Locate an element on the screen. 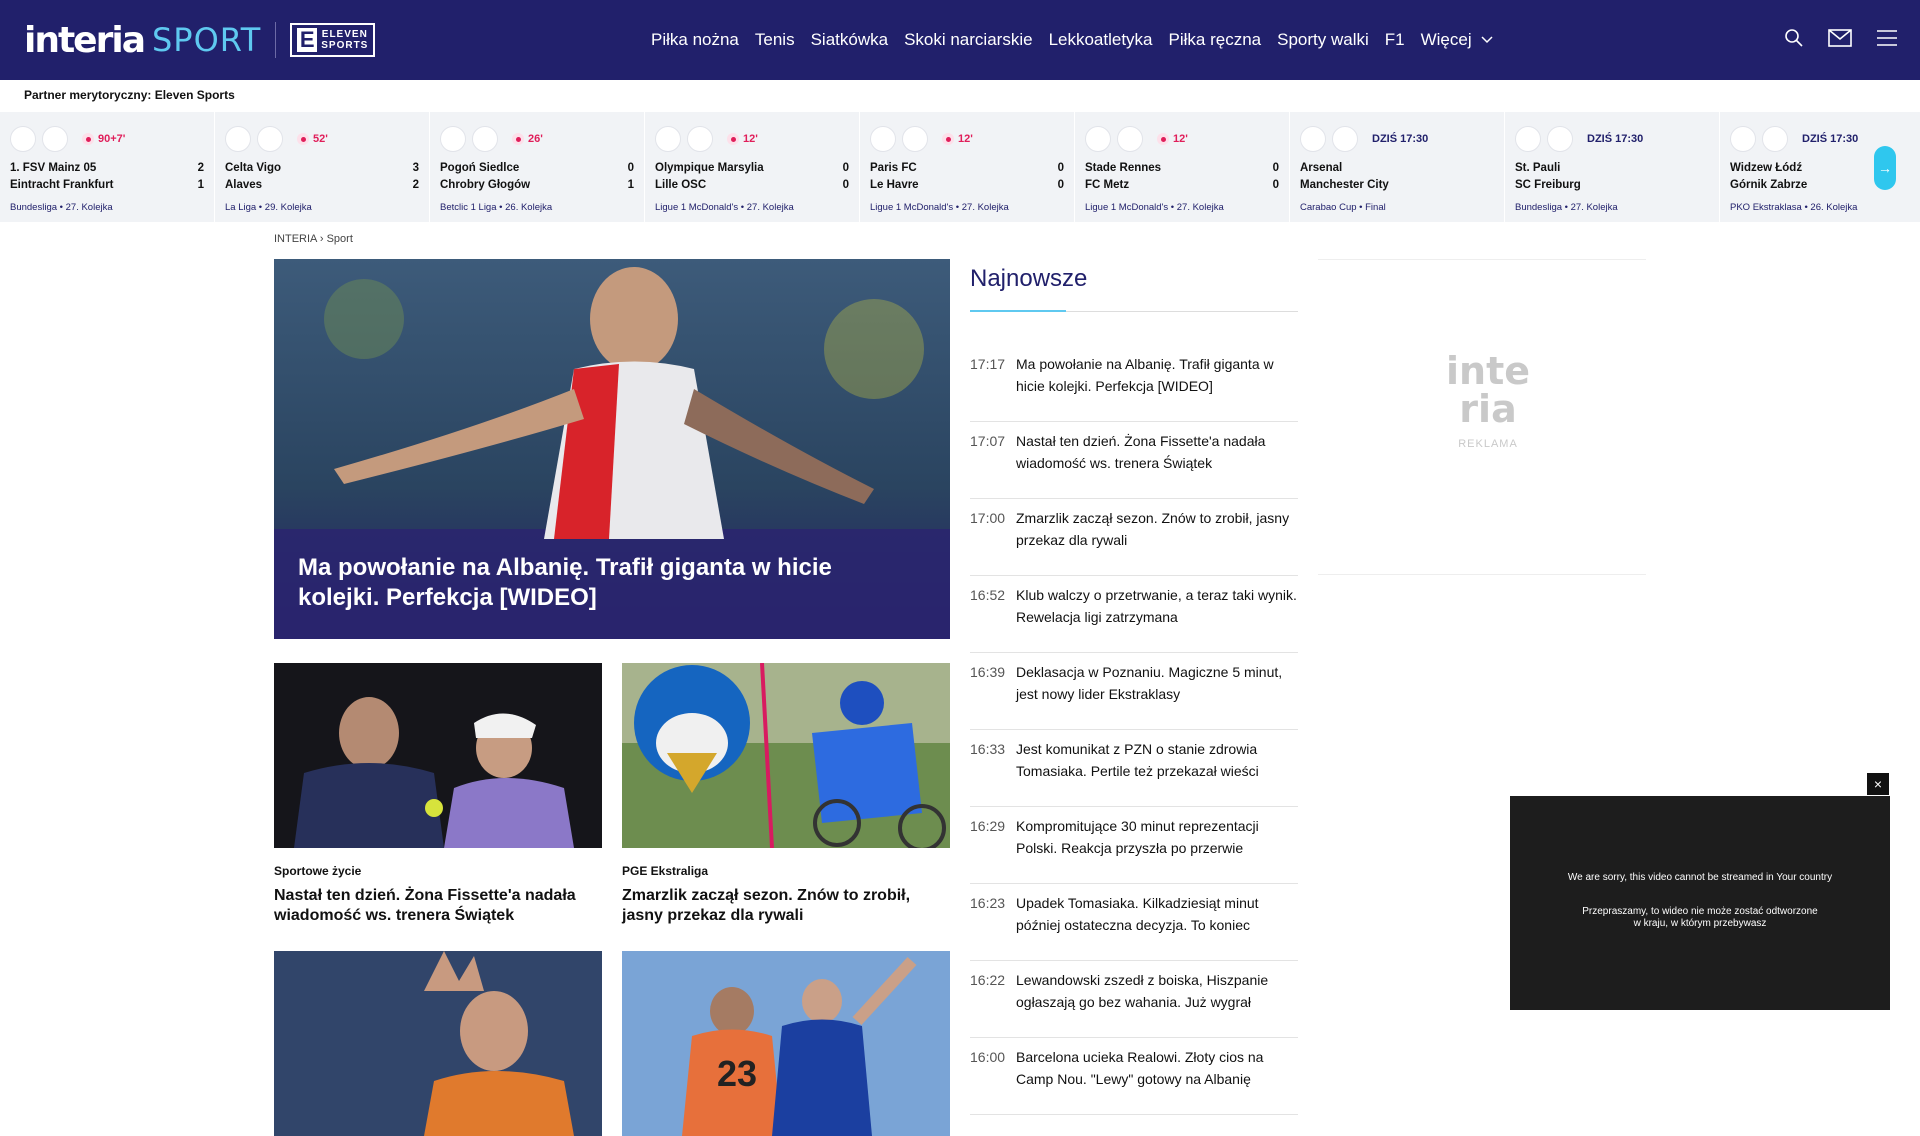 The image size is (1920, 1136). brand-logo: interia SPORT E ELEVEN SPORTS is located at coordinates (200, 40).